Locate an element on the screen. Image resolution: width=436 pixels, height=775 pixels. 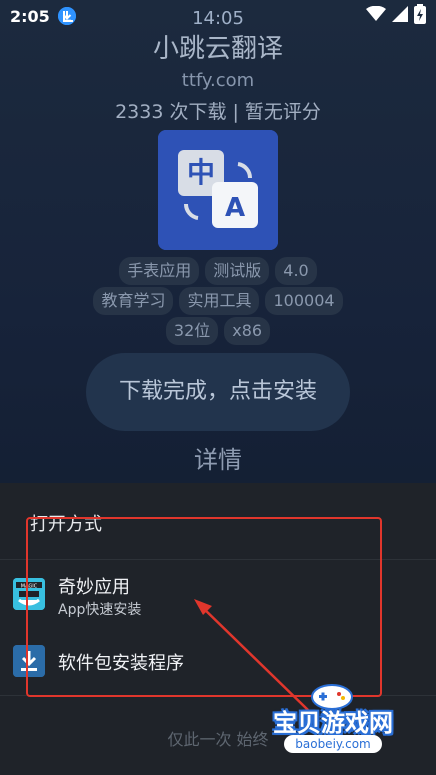
wifi-icon is located at coordinates (376, 15).